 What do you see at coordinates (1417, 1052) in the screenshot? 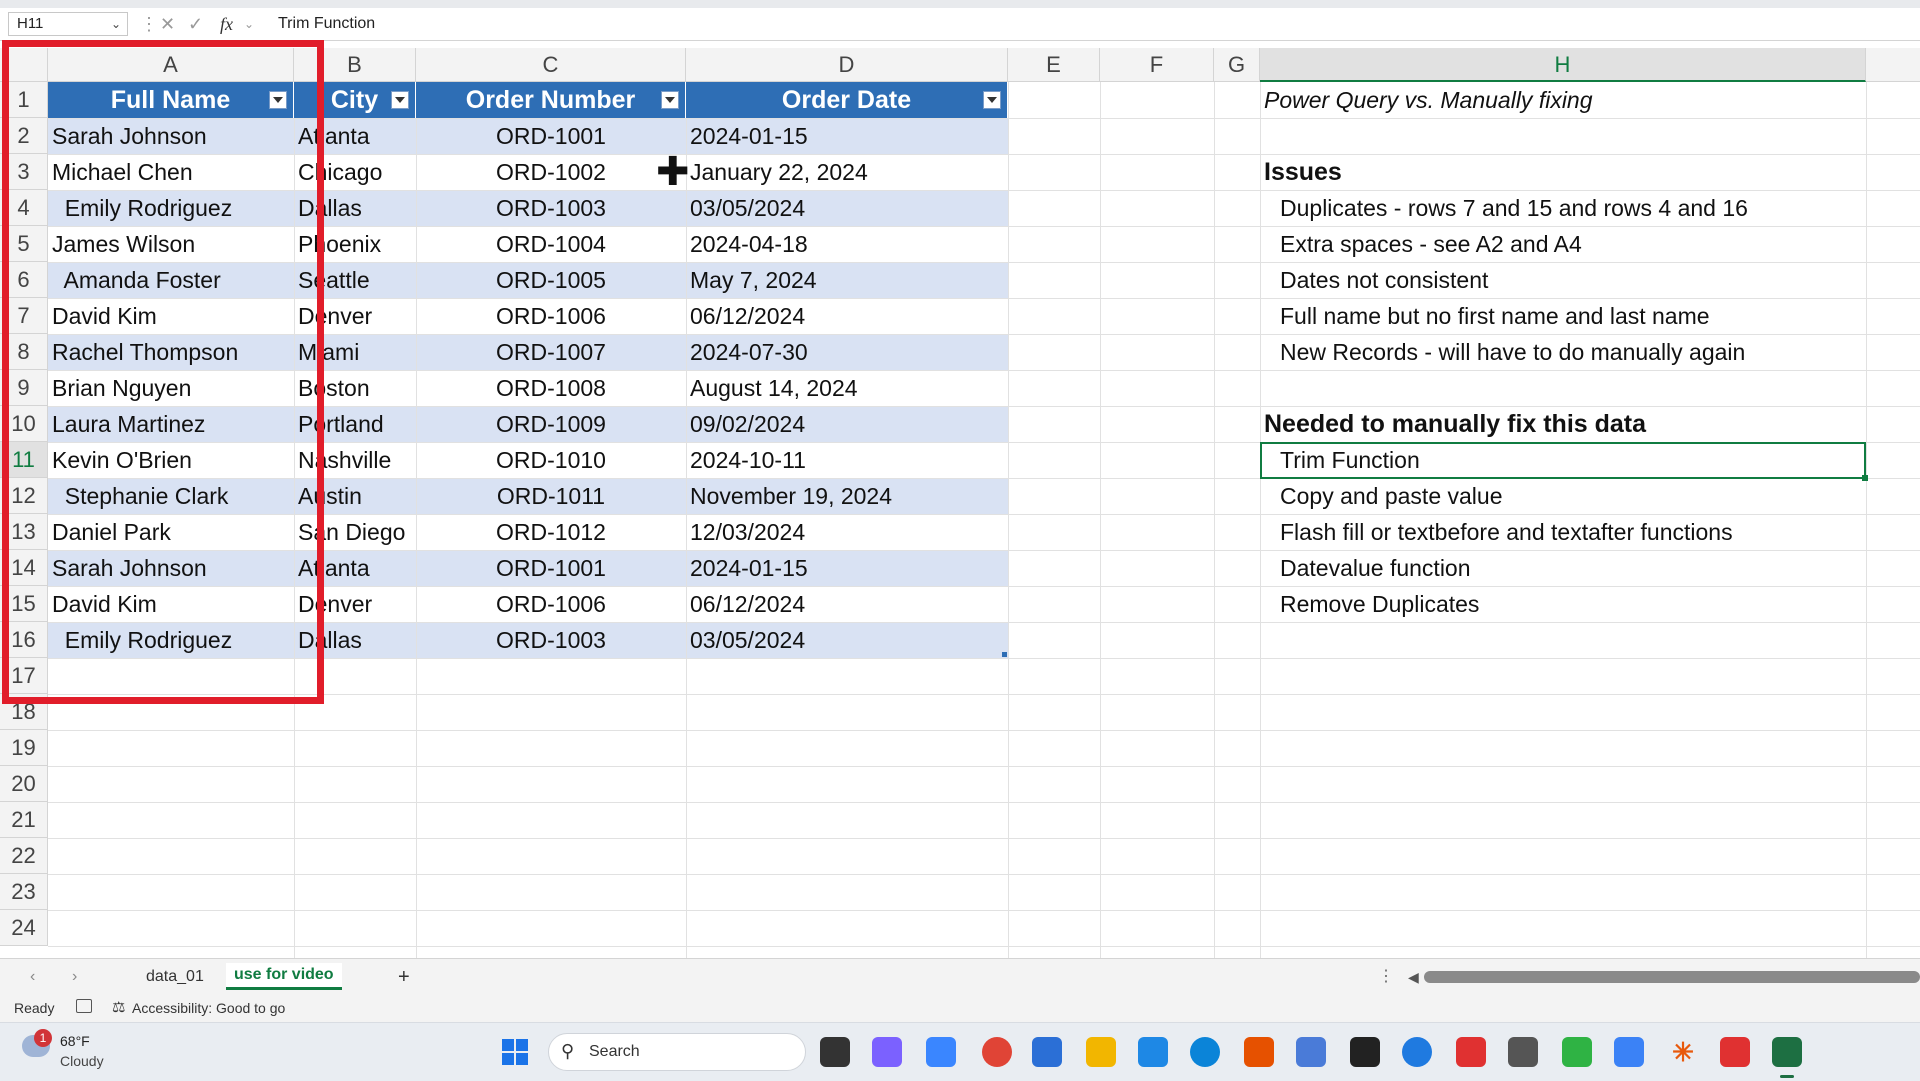
I see `edge-icon` at bounding box center [1417, 1052].